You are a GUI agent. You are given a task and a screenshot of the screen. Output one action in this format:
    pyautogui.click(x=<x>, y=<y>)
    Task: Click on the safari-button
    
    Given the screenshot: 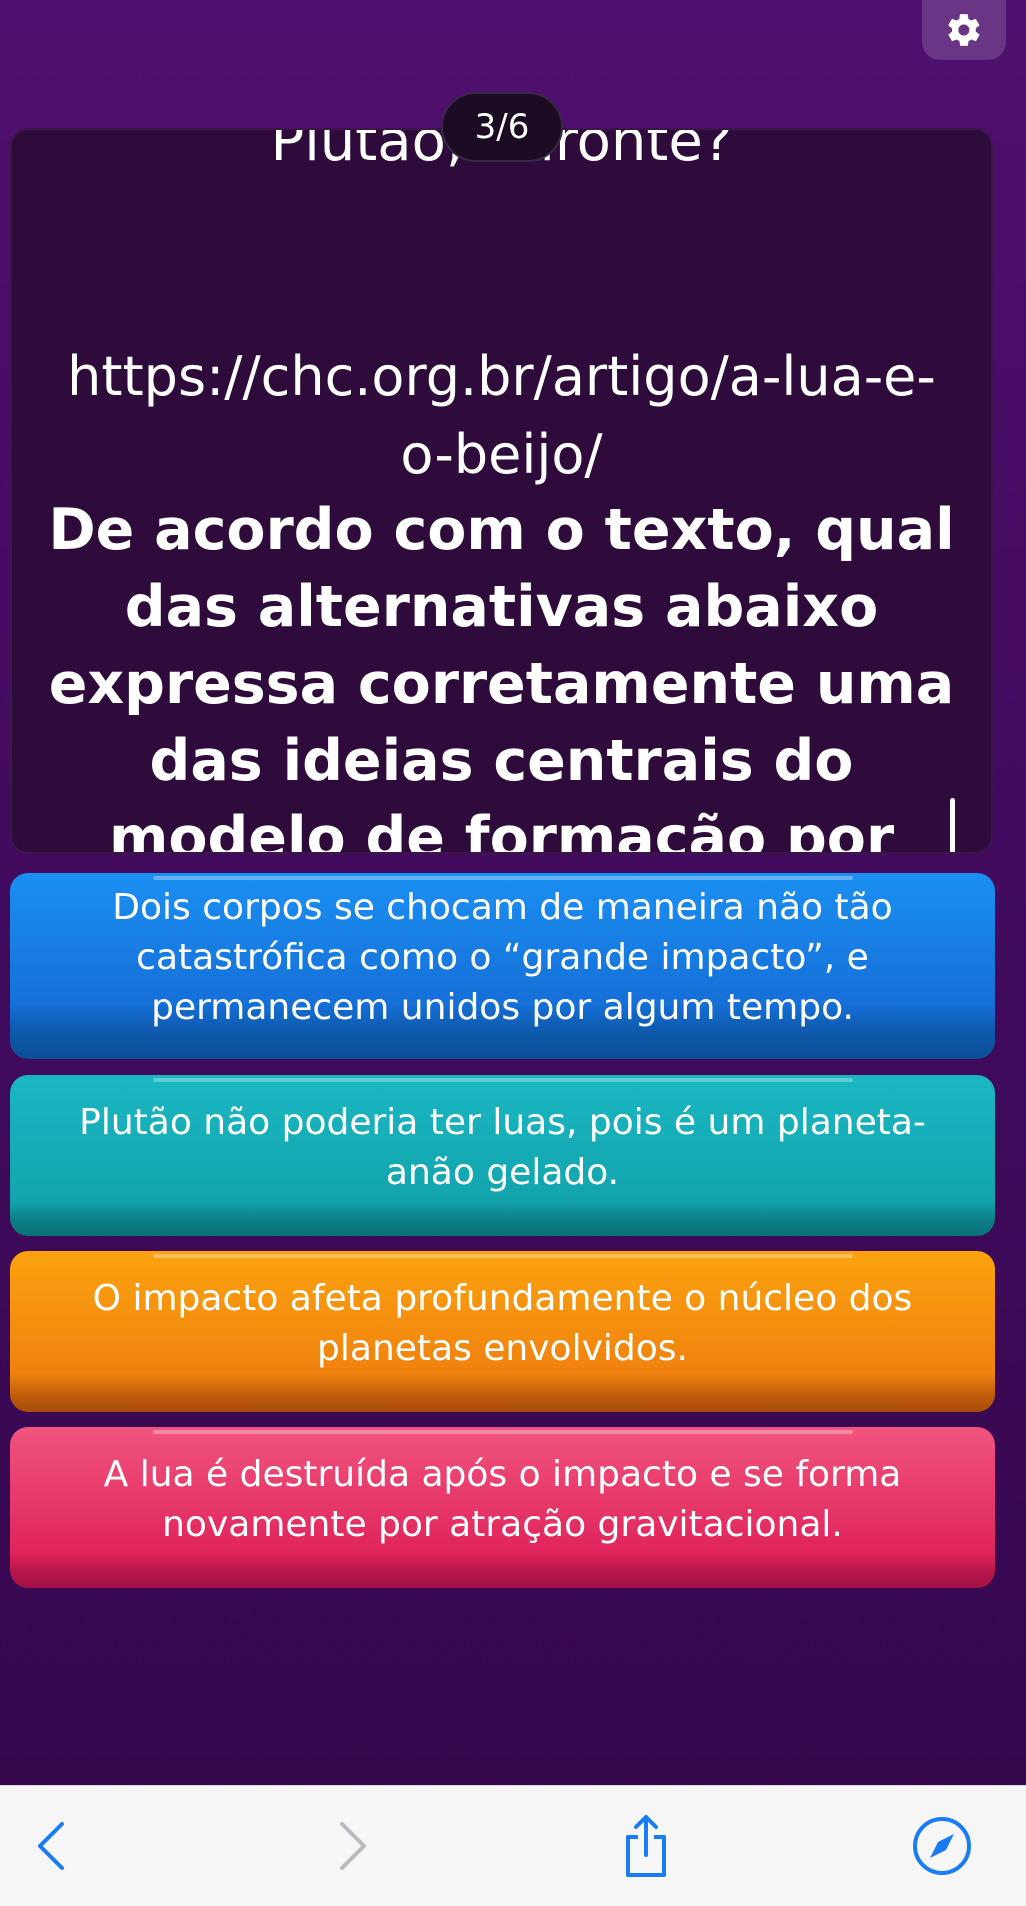 What is the action you would take?
    pyautogui.click(x=942, y=1846)
    